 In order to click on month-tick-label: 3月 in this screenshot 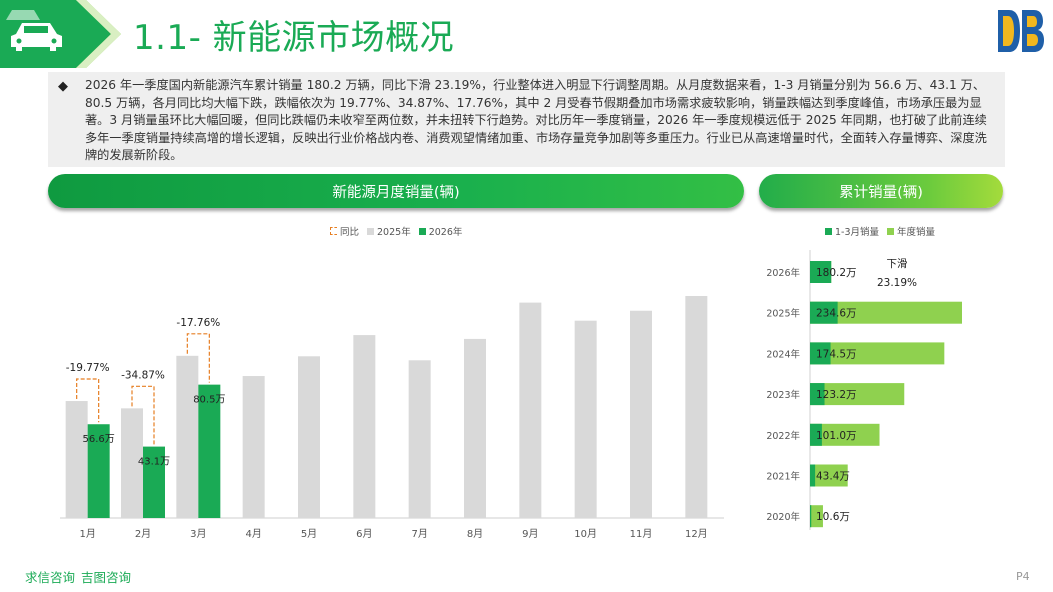, I will do `click(198, 534)`.